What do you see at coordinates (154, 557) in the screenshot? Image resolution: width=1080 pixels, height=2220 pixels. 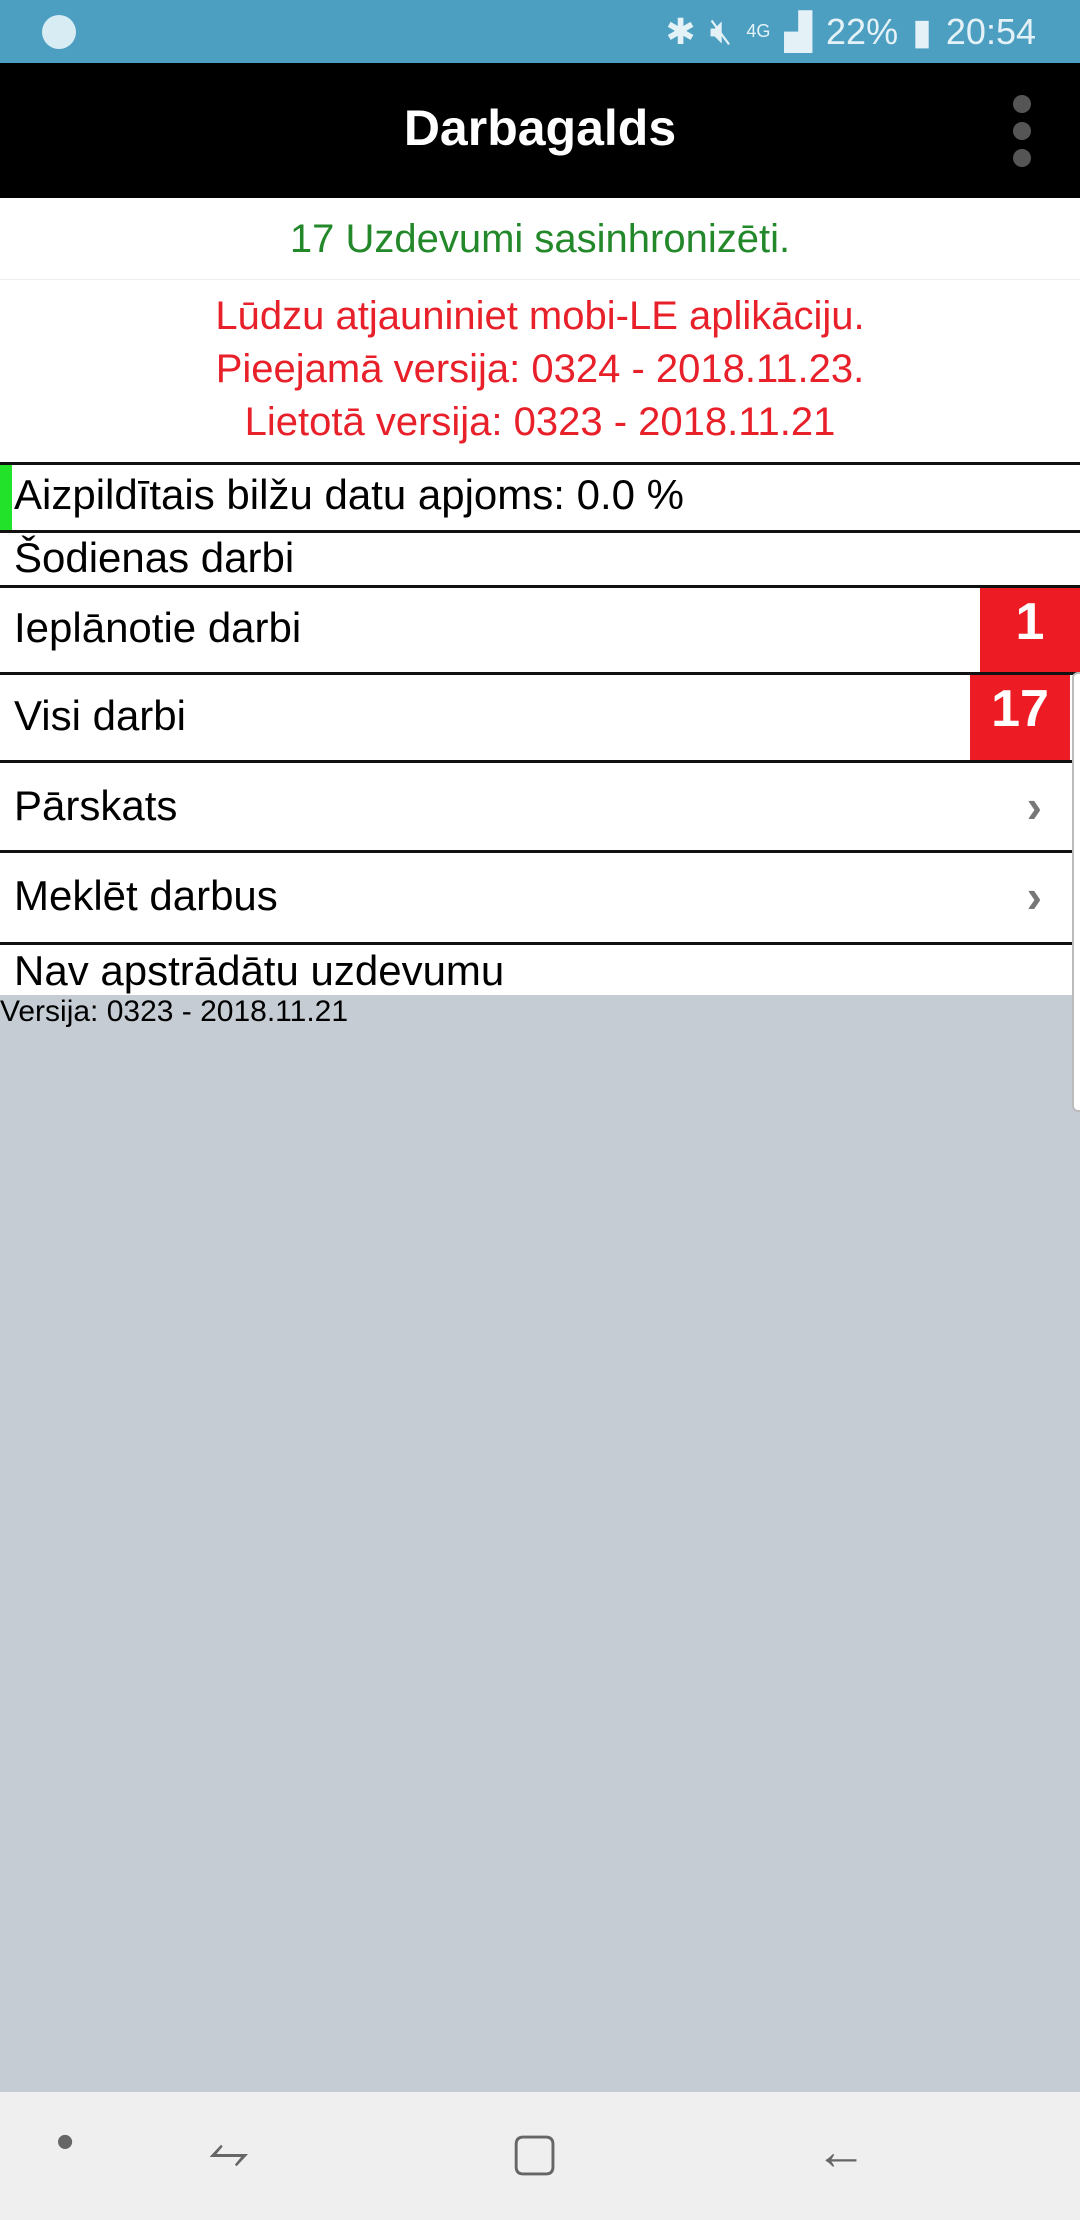 I see `section-label: Šodienas darbi` at bounding box center [154, 557].